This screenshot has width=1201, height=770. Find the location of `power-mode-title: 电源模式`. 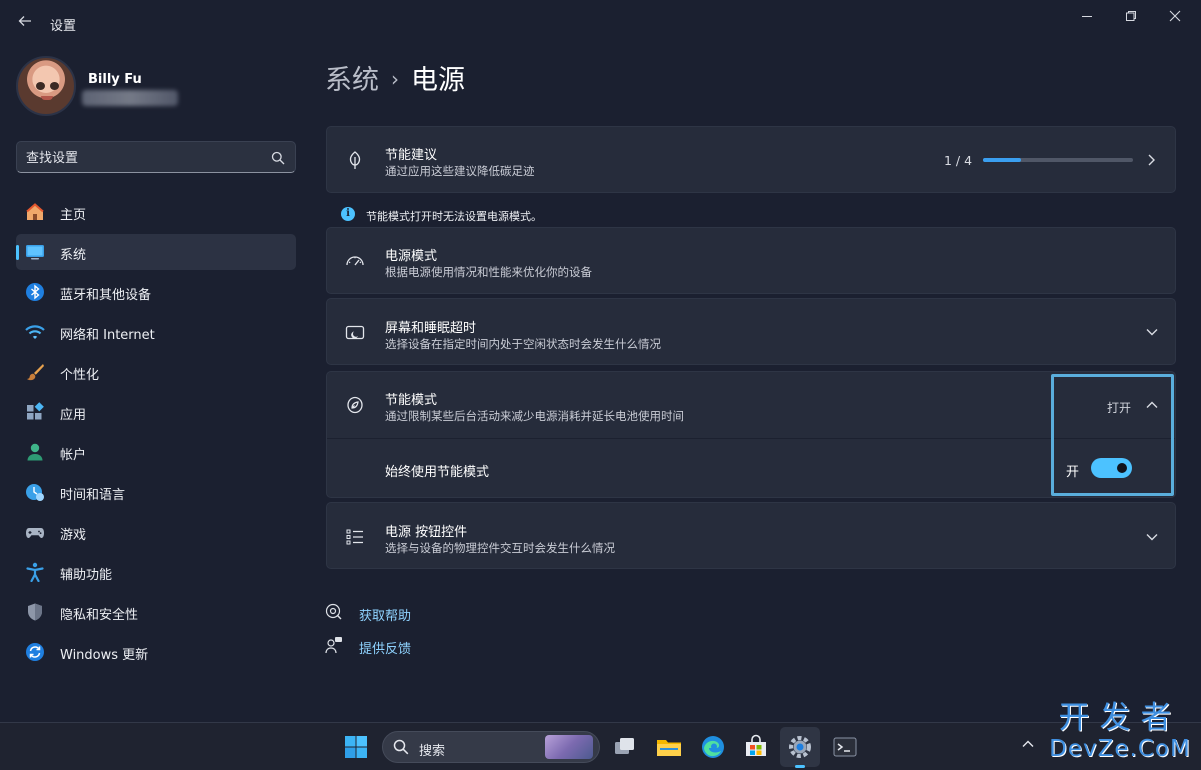

power-mode-title: 电源模式 is located at coordinates (411, 256).